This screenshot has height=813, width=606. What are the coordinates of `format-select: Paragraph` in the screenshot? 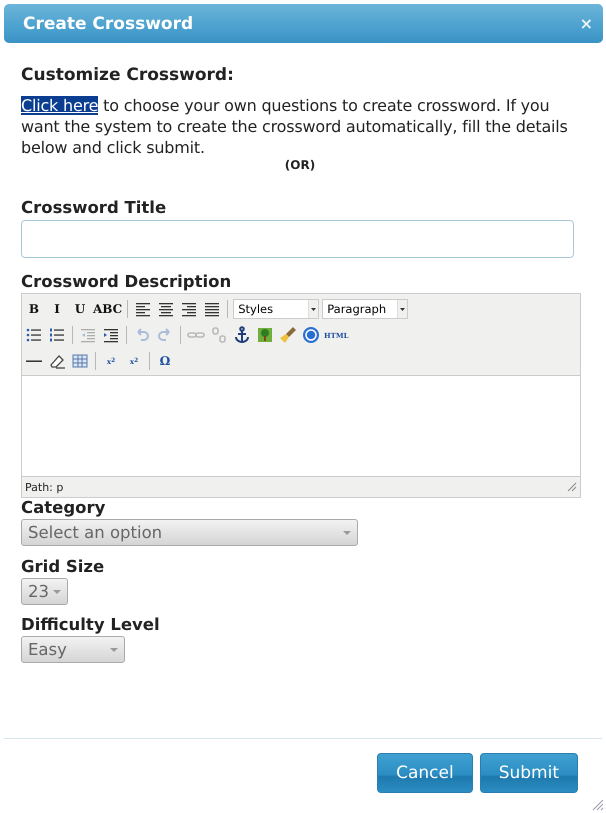 It's located at (365, 309).